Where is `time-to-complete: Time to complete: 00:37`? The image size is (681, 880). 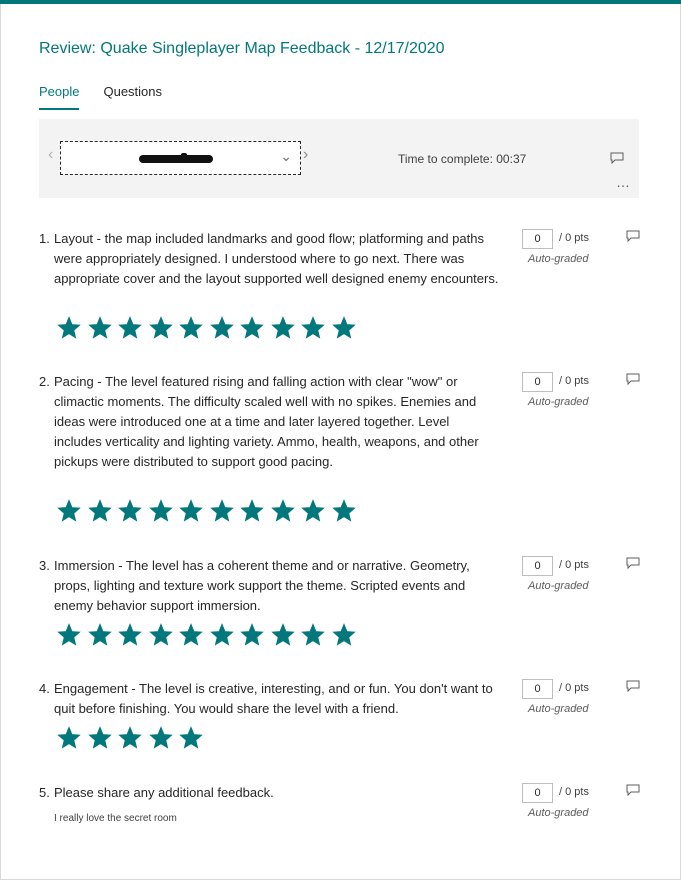
time-to-complete: Time to complete: 00:37 is located at coordinates (462, 159).